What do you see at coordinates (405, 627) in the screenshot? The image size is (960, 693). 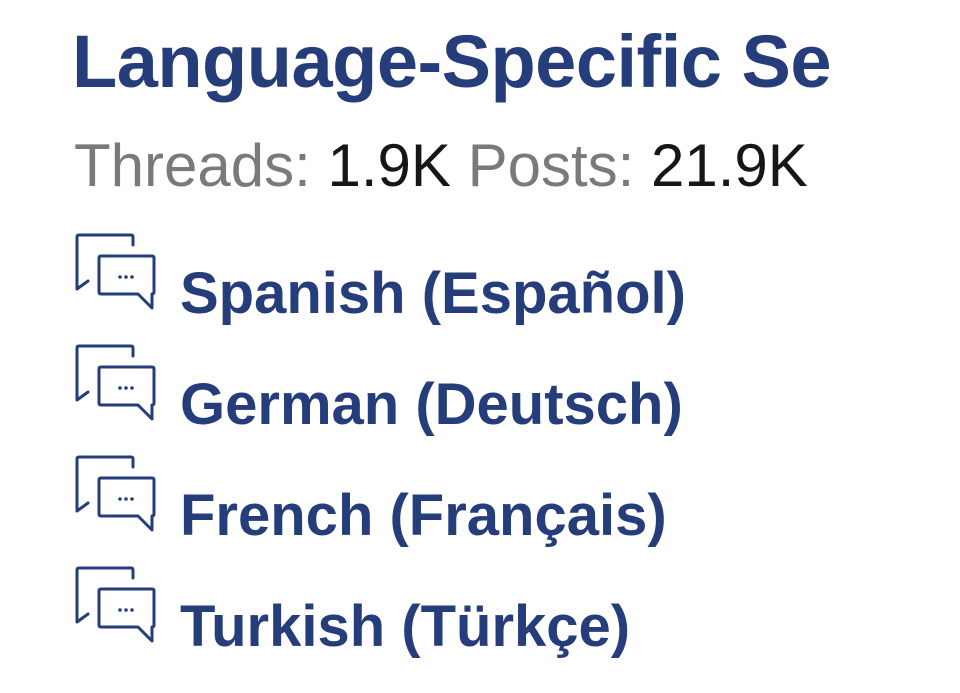 I see `subforum-link-turkish: Turkish (Türkçe)` at bounding box center [405, 627].